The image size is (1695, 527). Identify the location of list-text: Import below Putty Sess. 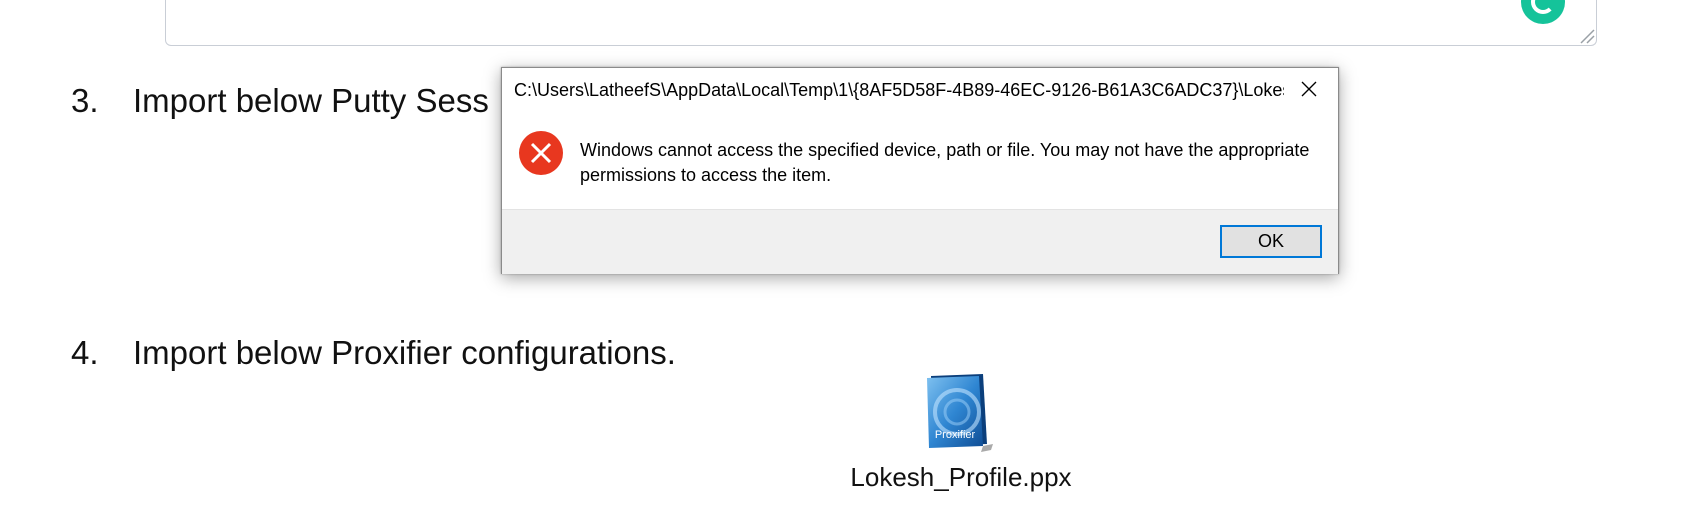
(311, 100).